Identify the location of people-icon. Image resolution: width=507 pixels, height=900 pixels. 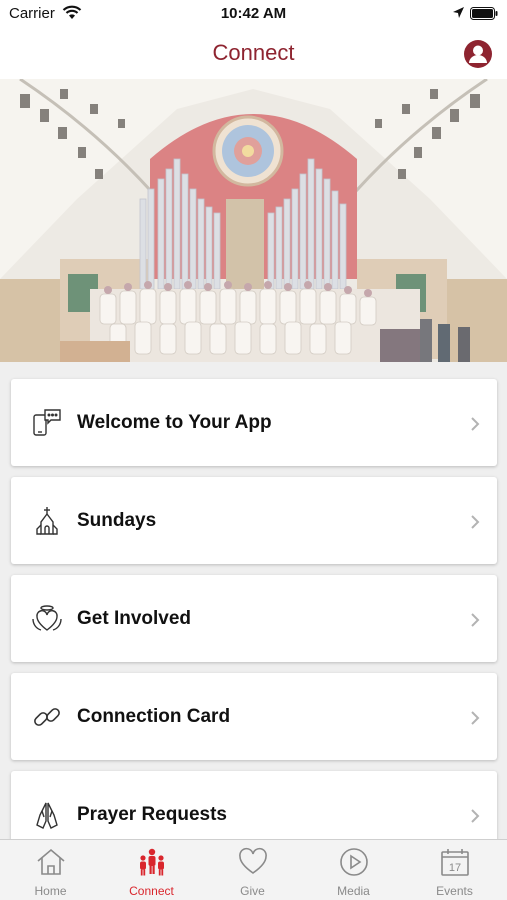
(152, 862).